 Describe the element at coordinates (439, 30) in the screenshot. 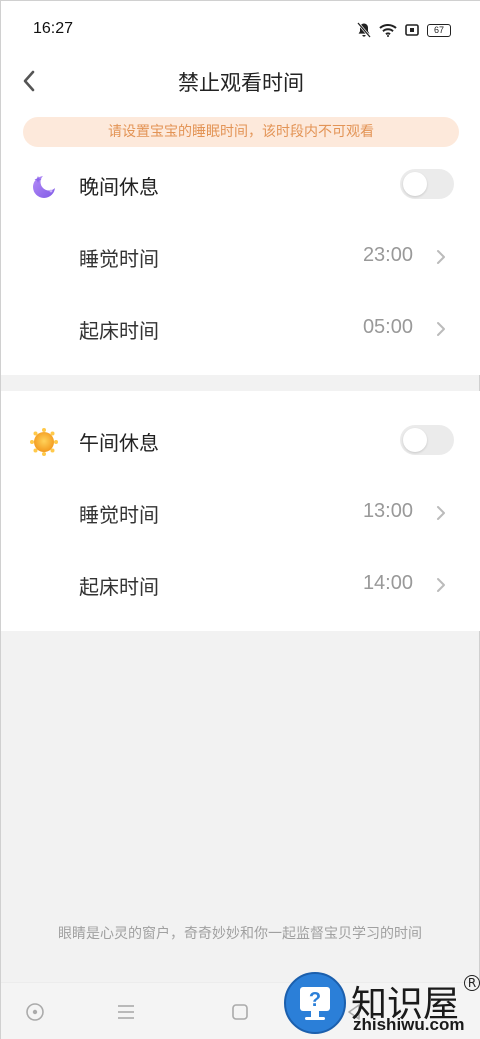

I see `battery-icon: 67` at that location.